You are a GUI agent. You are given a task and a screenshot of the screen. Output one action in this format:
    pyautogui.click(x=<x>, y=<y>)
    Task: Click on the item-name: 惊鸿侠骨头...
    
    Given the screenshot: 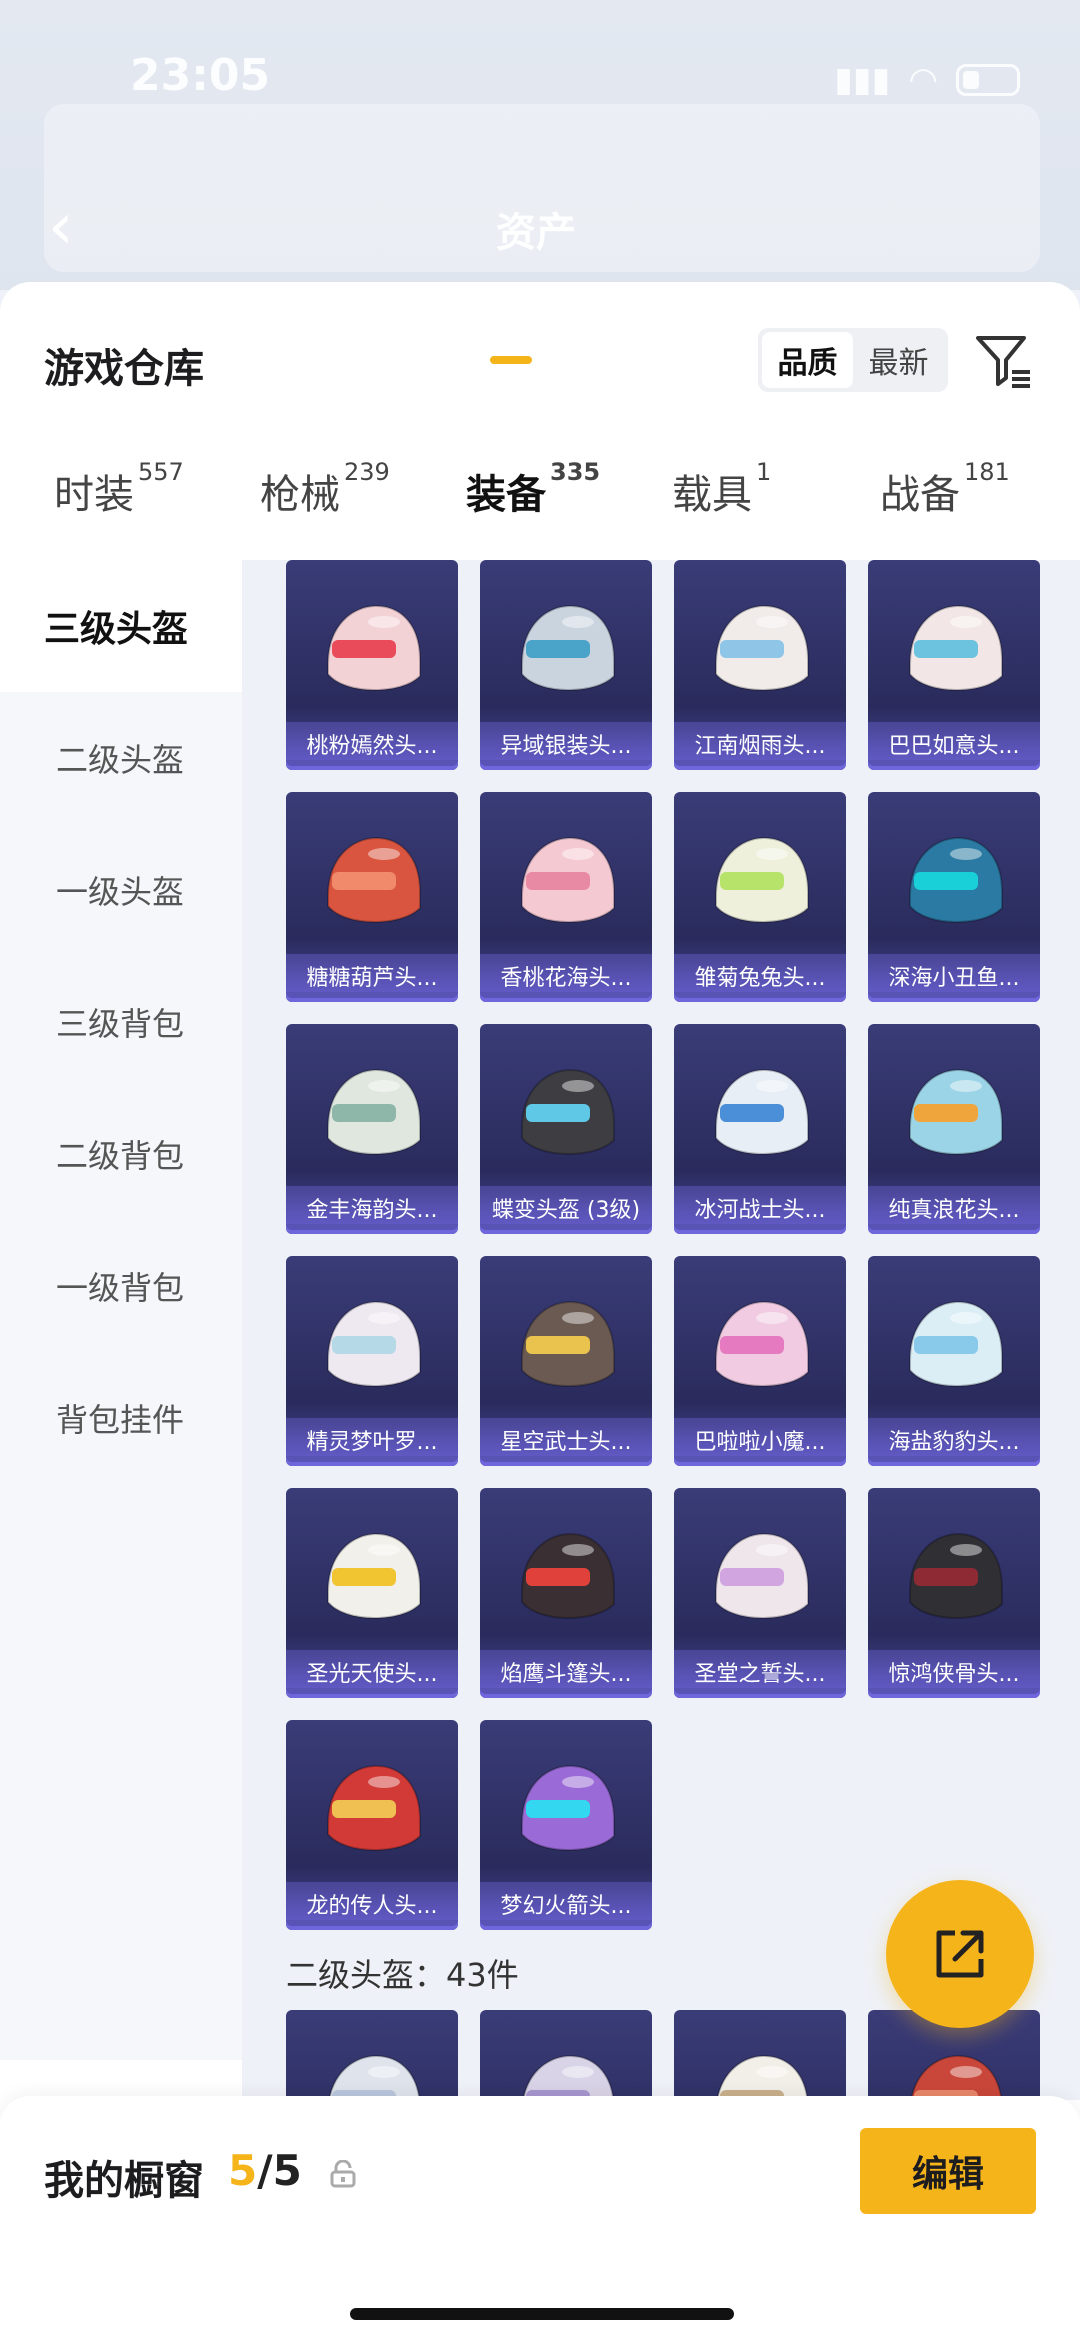 What is the action you would take?
    pyautogui.click(x=954, y=1672)
    